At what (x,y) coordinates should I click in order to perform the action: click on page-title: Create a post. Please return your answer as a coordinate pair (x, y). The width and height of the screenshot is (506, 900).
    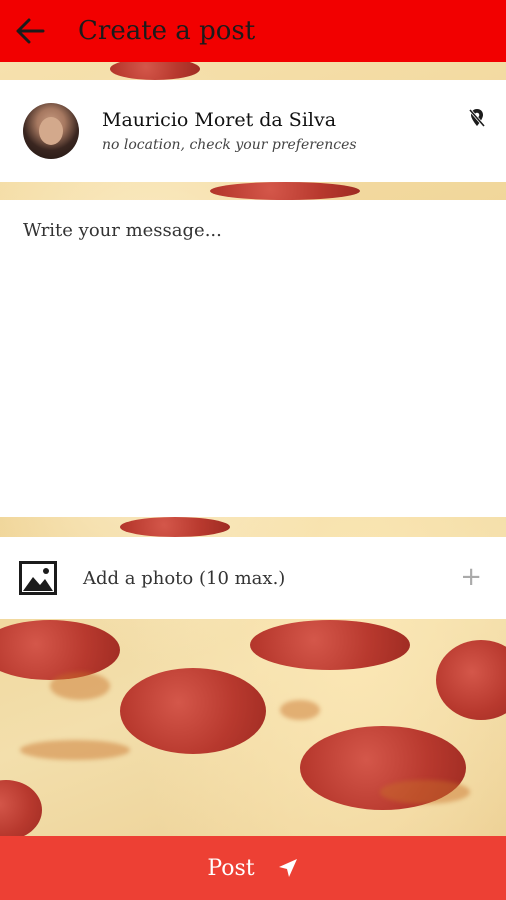
    Looking at the image, I should click on (167, 31).